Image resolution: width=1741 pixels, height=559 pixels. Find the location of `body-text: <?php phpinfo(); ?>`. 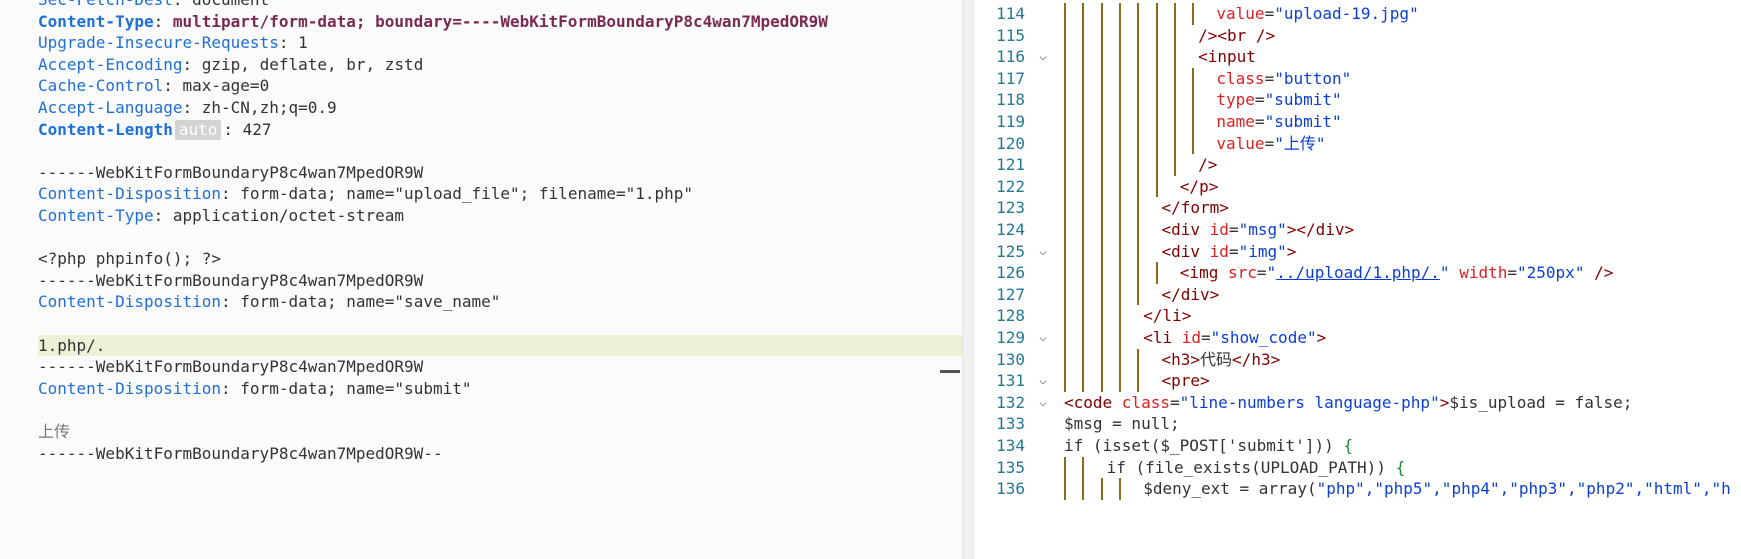

body-text: <?php phpinfo(); ?> is located at coordinates (130, 259).